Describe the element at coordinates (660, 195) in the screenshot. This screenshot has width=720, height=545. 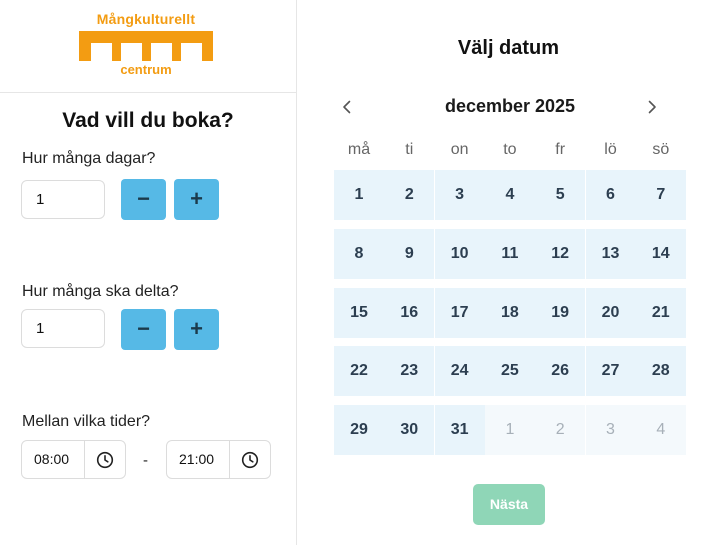
I see `calendar-day: 7` at that location.